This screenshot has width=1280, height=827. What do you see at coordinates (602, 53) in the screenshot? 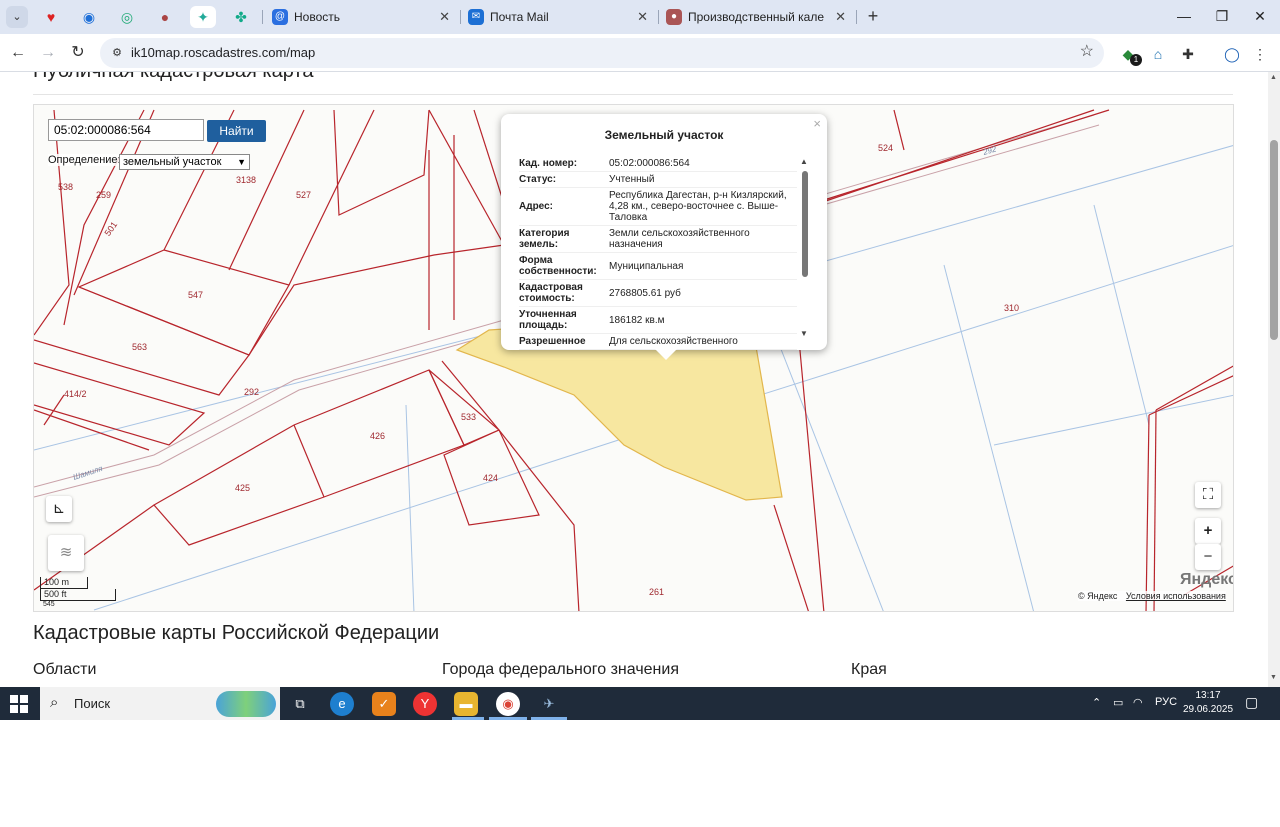
I see `address-bar: ⚙ ik10map.roscadastres.com/map ☆` at bounding box center [602, 53].